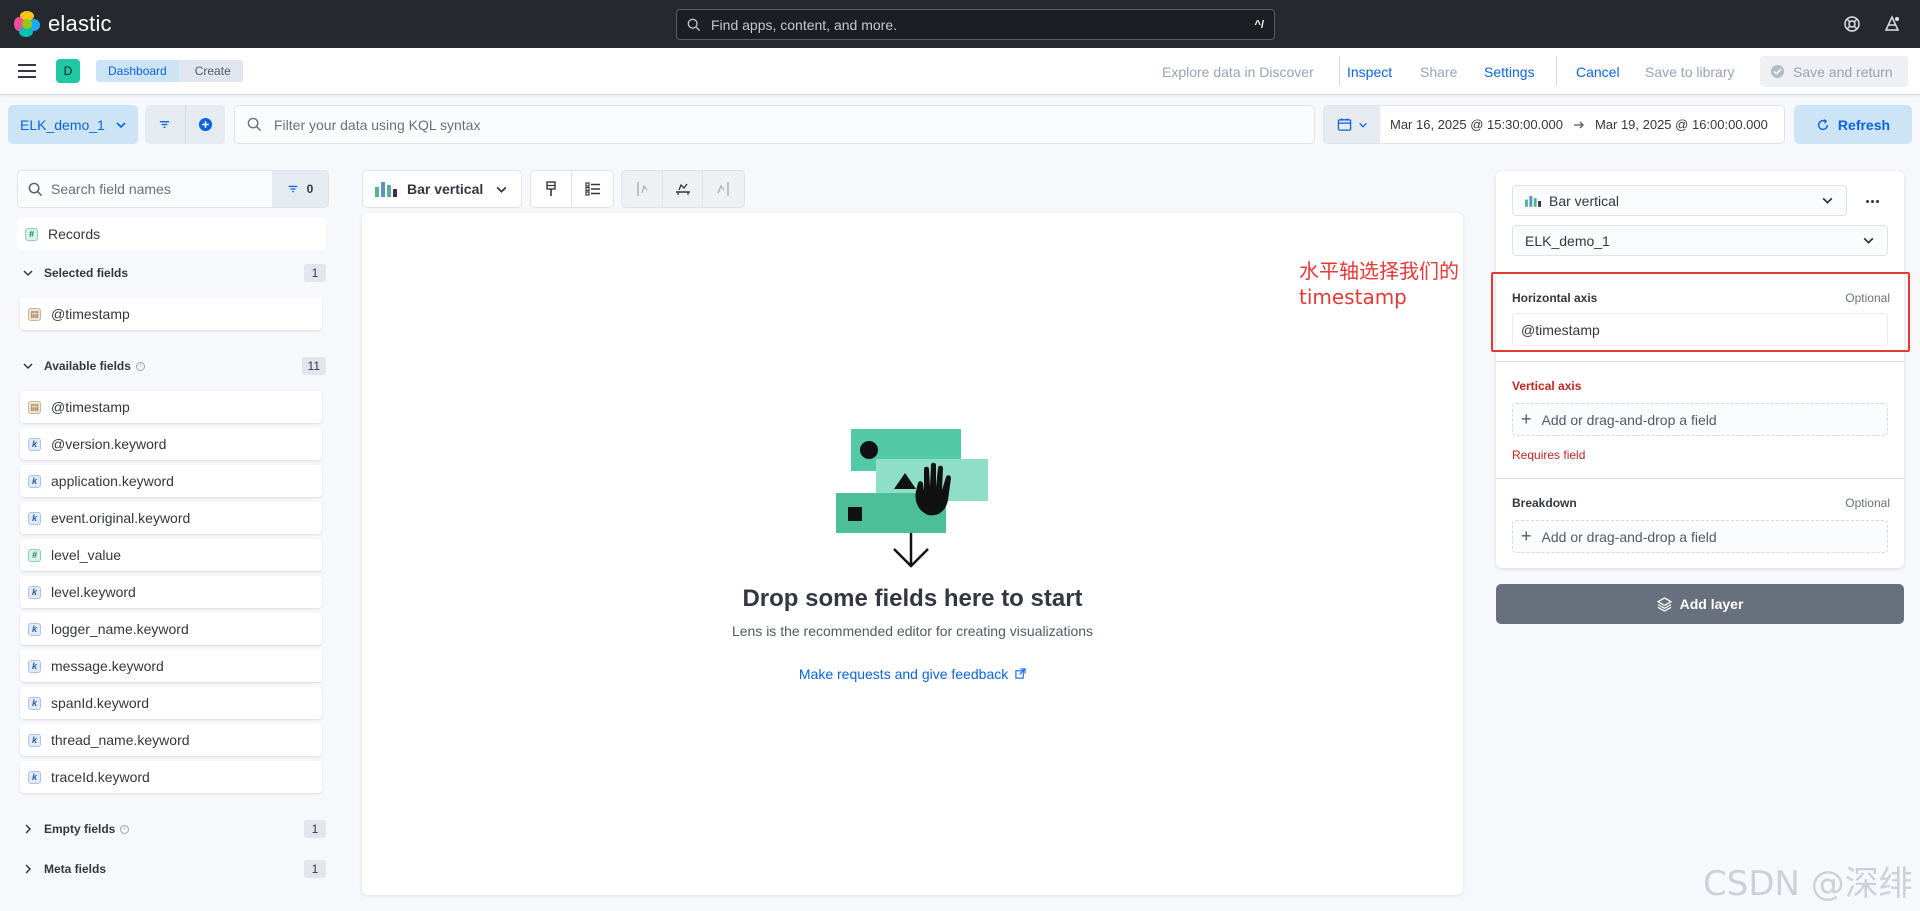 The height and width of the screenshot is (911, 1920). I want to click on space-avatar: D, so click(68, 71).